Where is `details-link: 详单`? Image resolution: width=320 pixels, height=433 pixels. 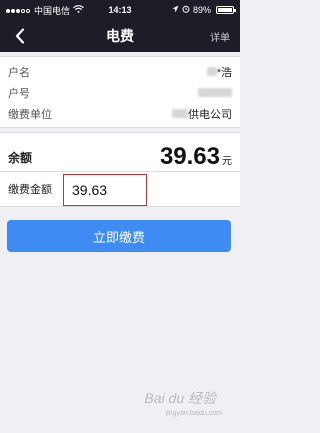
details-link: 详单 is located at coordinates (220, 36).